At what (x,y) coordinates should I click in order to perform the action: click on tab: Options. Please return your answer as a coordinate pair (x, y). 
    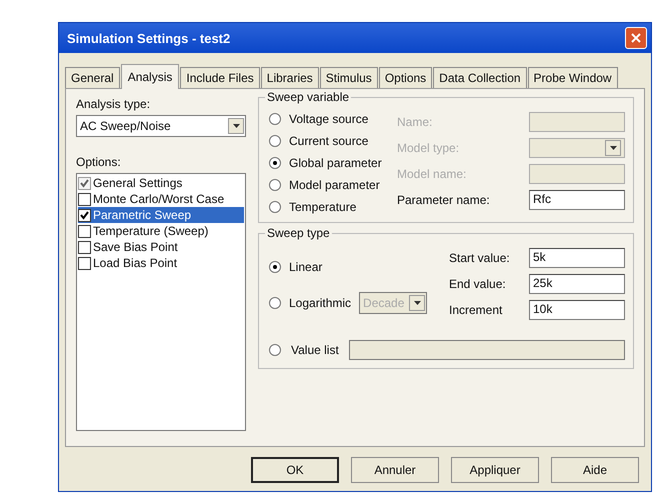
    Looking at the image, I should click on (405, 77).